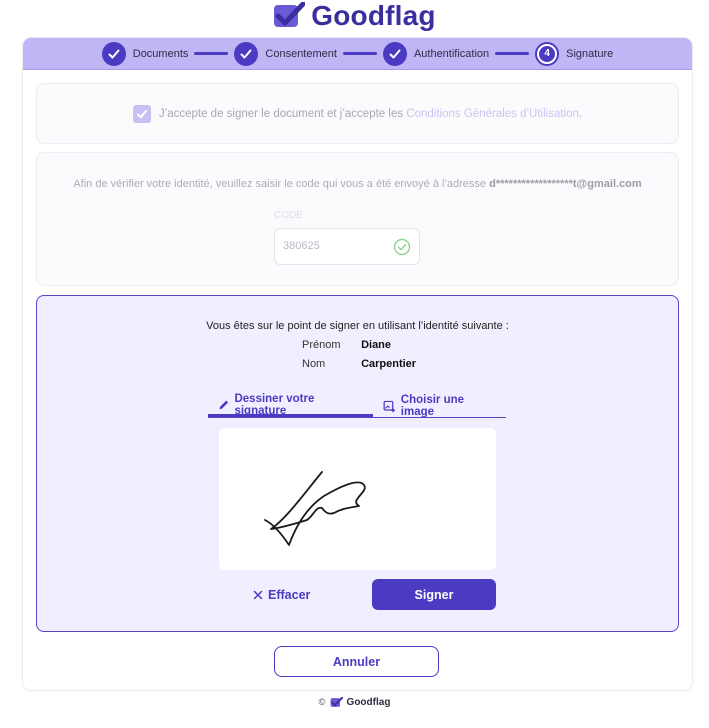  I want to click on copyright-symbol: ©, so click(322, 702).